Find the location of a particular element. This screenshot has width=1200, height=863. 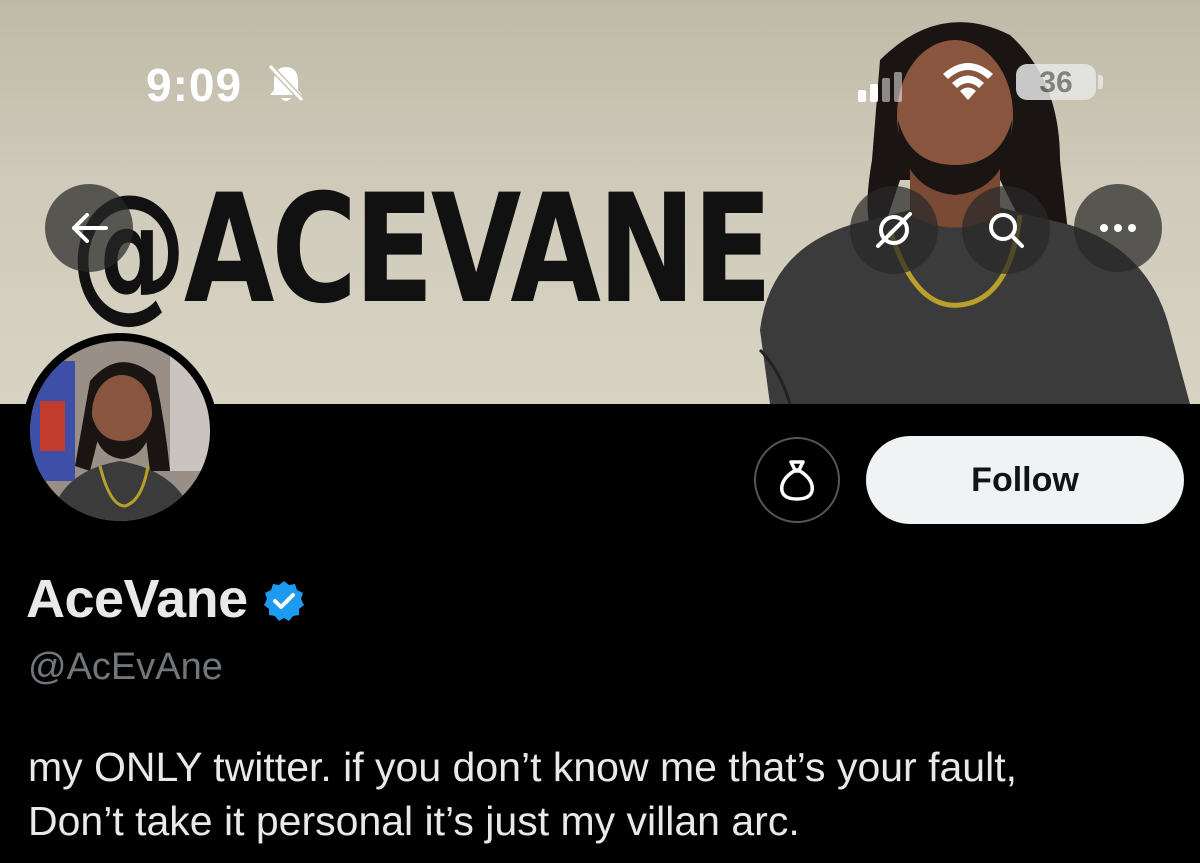

follow-button: Follow is located at coordinates (1025, 480).